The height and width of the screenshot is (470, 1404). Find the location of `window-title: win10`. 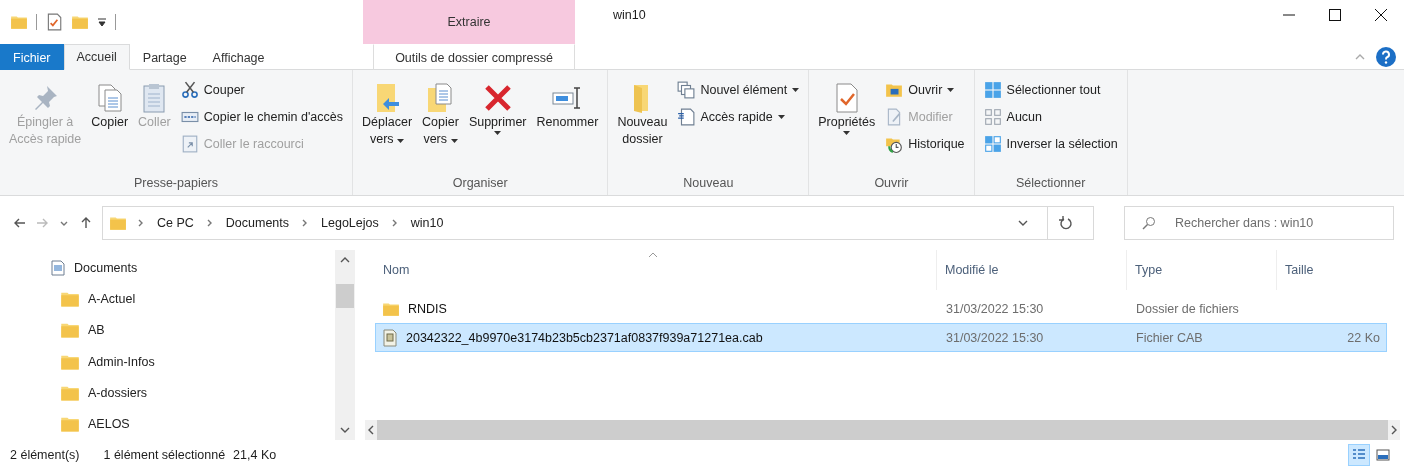

window-title: win10 is located at coordinates (629, 15).